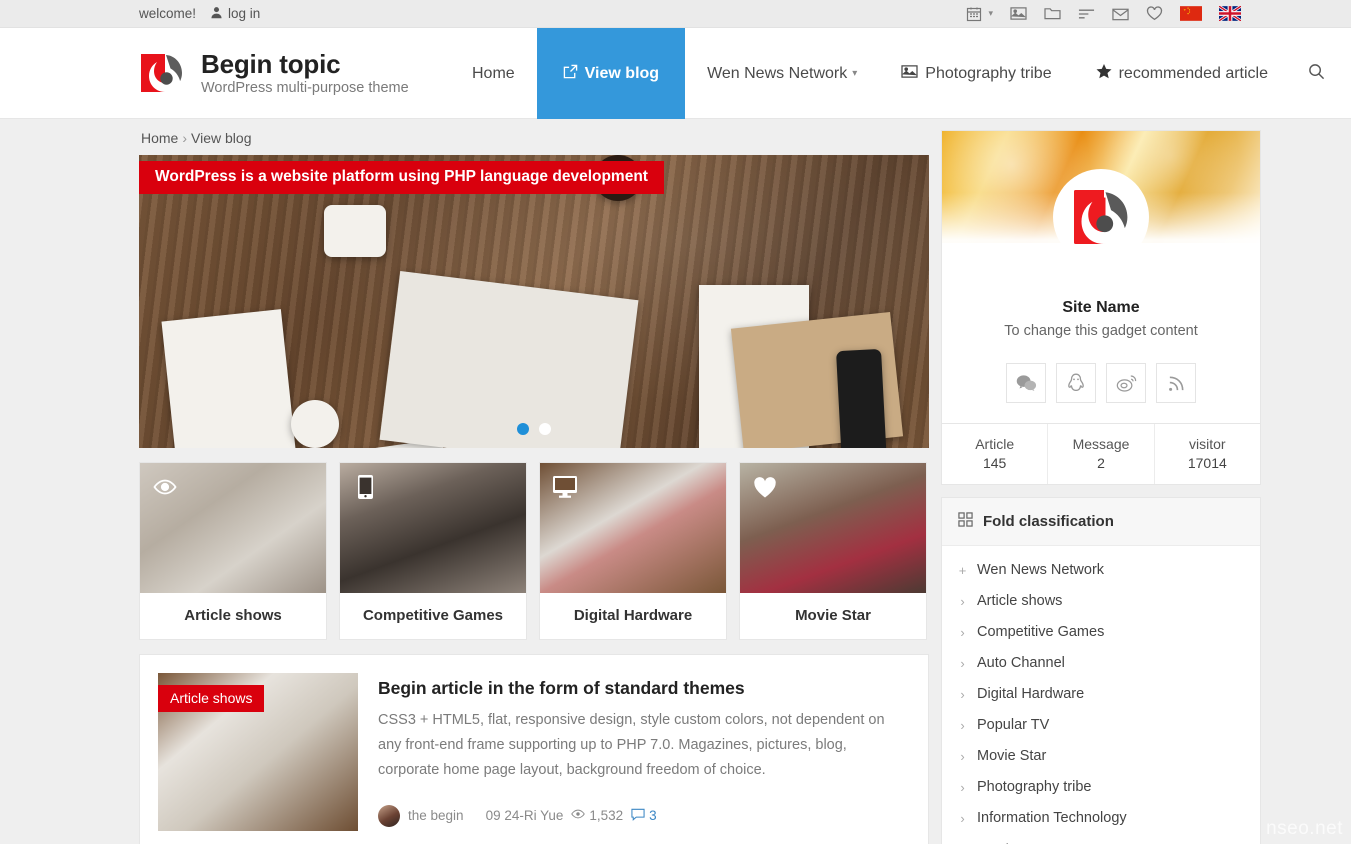 The image size is (1351, 844). Describe the element at coordinates (534, 429) in the screenshot. I see `hero-dots` at that location.